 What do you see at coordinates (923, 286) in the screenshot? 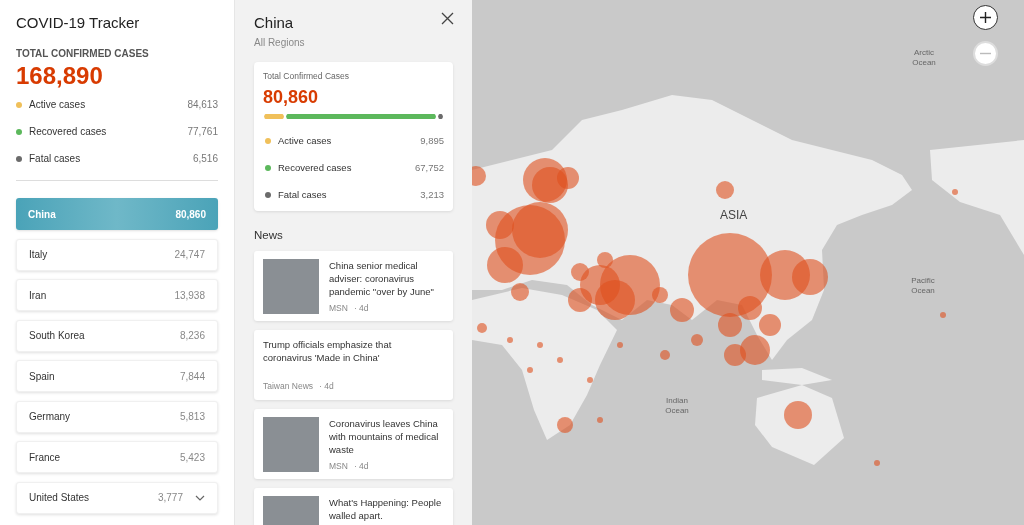
I see `ocean-label: Pacific Ocean` at bounding box center [923, 286].